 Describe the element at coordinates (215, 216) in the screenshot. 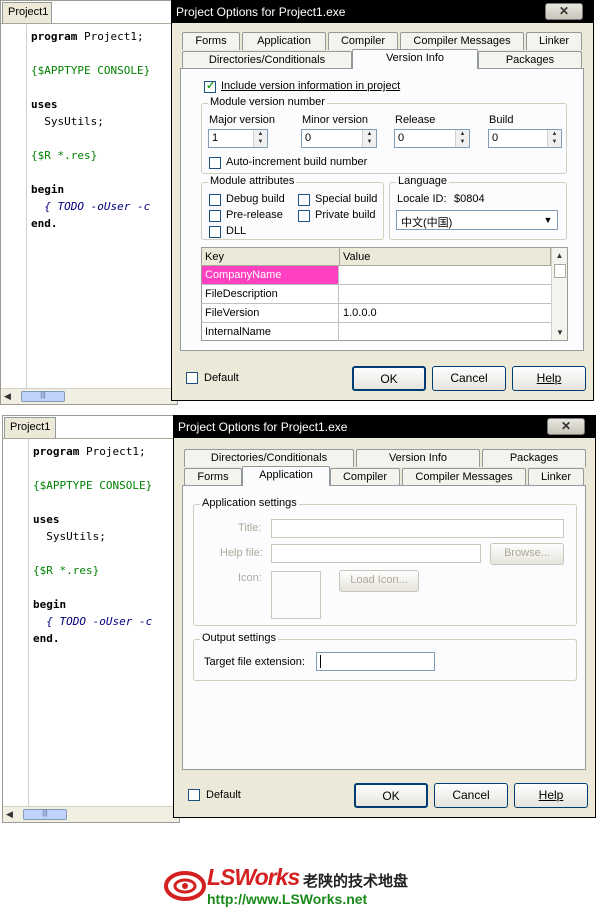

I see `pre-release-checkbox` at that location.